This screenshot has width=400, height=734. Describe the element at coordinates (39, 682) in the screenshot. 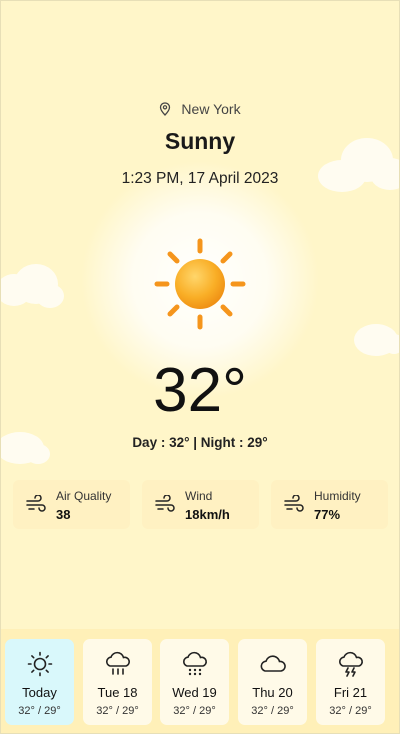

I see `forecast-day-today: Today 32° / 29°` at that location.